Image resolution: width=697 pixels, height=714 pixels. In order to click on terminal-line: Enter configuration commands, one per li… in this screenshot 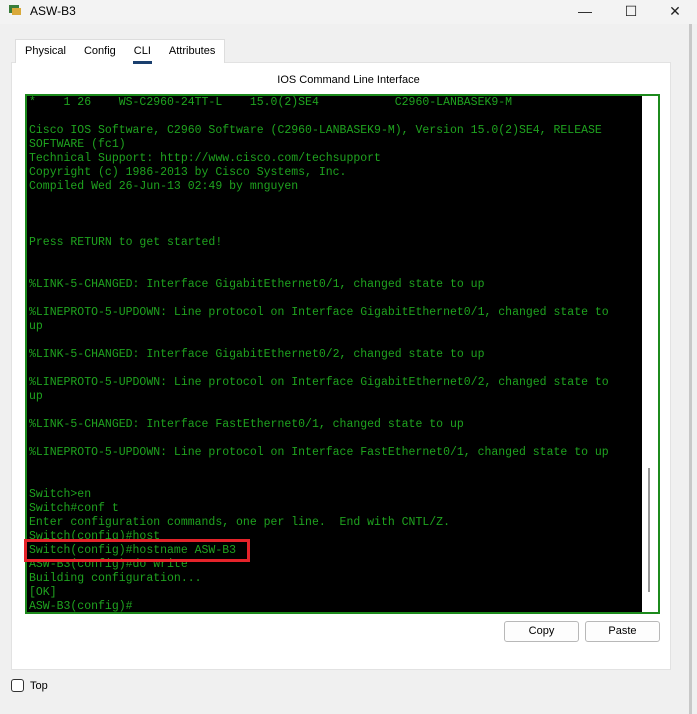, I will do `click(239, 522)`.